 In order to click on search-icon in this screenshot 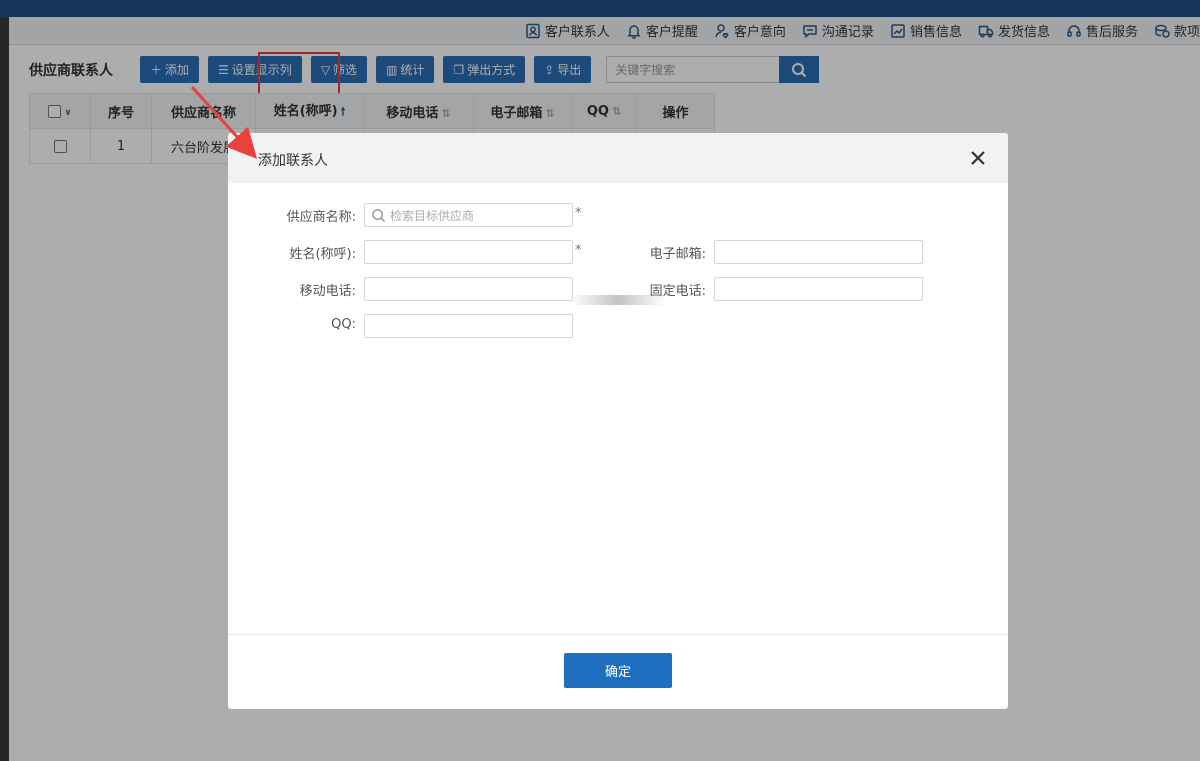, I will do `click(379, 215)`.